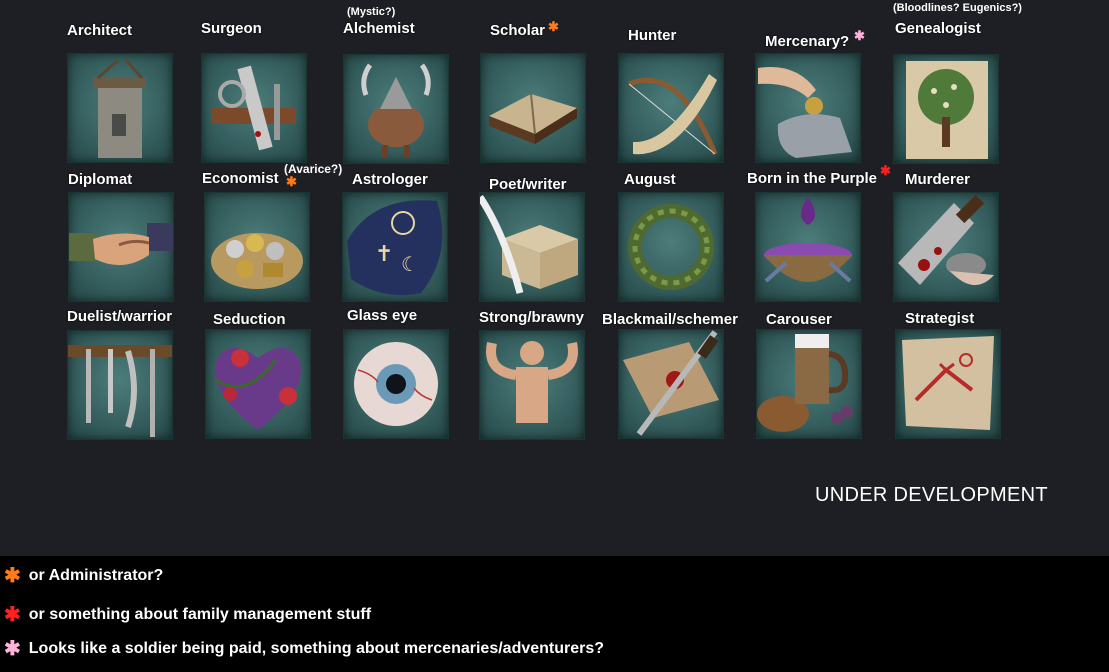 The height and width of the screenshot is (672, 1109). I want to click on coin-pile-icon, so click(257, 247).